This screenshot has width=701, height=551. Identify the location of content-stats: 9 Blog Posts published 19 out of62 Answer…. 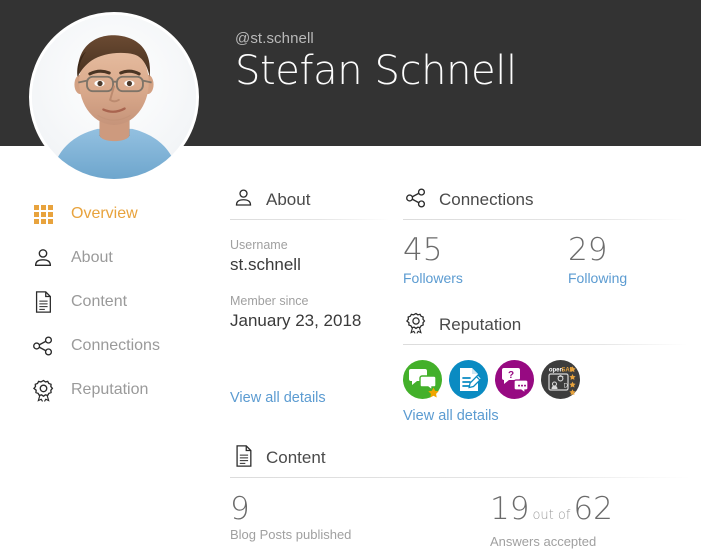
(460, 521).